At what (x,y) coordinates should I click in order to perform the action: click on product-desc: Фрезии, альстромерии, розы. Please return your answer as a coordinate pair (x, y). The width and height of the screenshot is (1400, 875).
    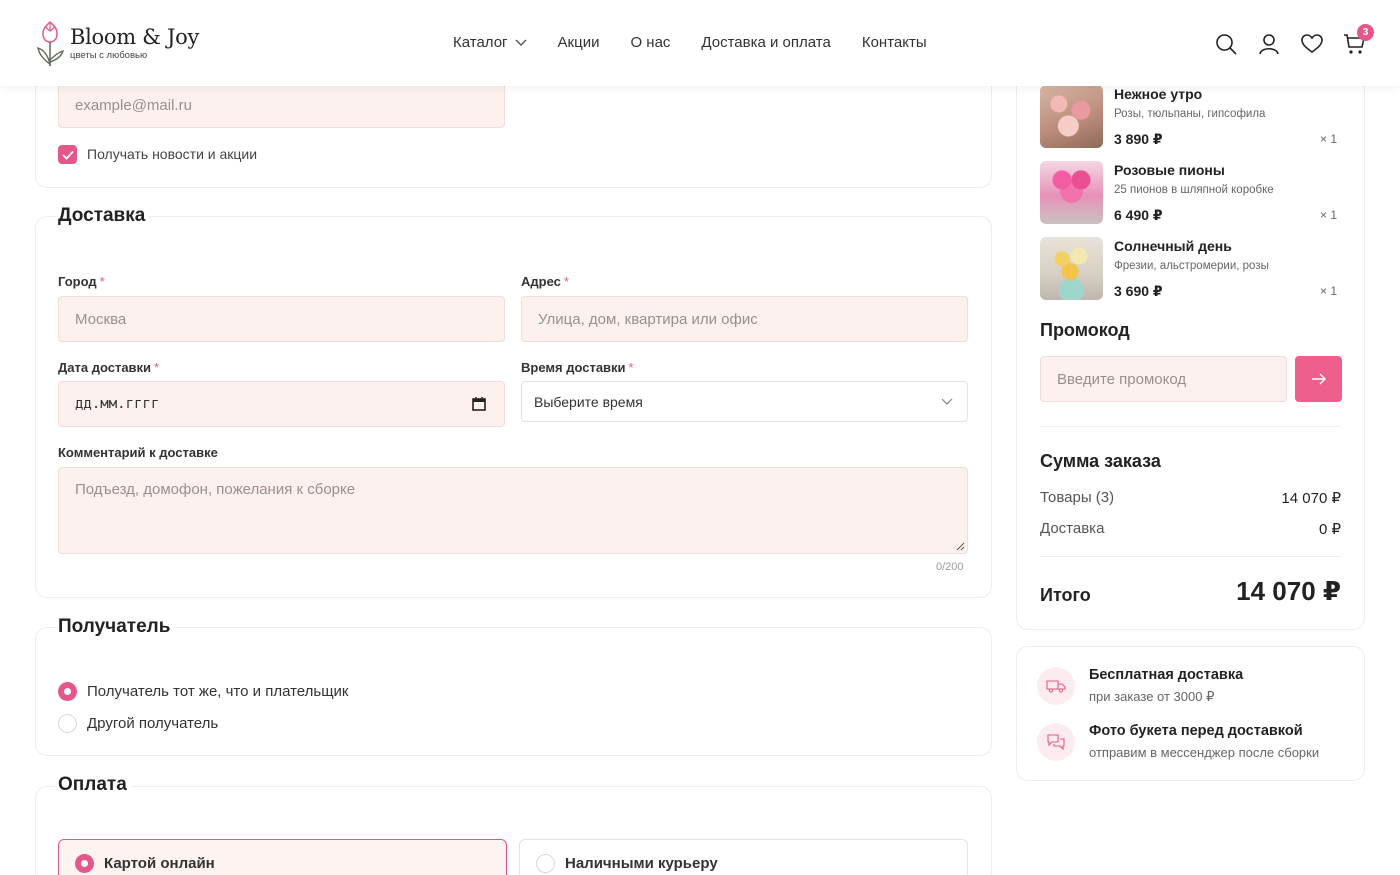
    Looking at the image, I should click on (1191, 266).